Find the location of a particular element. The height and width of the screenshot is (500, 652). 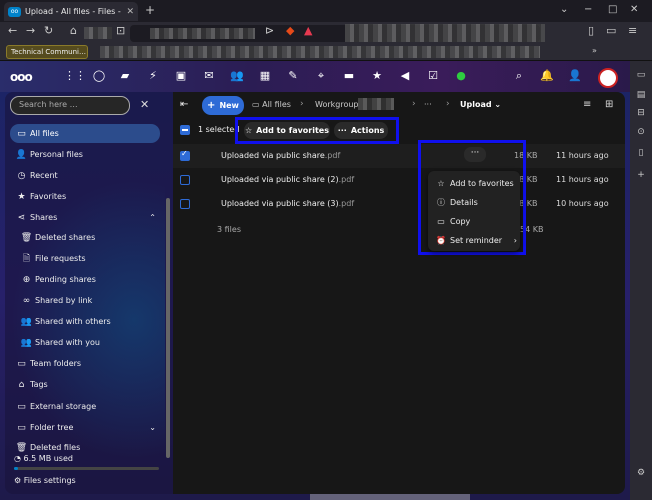

sidebar-item-favorites: ★ Favorites is located at coordinates (85, 196).